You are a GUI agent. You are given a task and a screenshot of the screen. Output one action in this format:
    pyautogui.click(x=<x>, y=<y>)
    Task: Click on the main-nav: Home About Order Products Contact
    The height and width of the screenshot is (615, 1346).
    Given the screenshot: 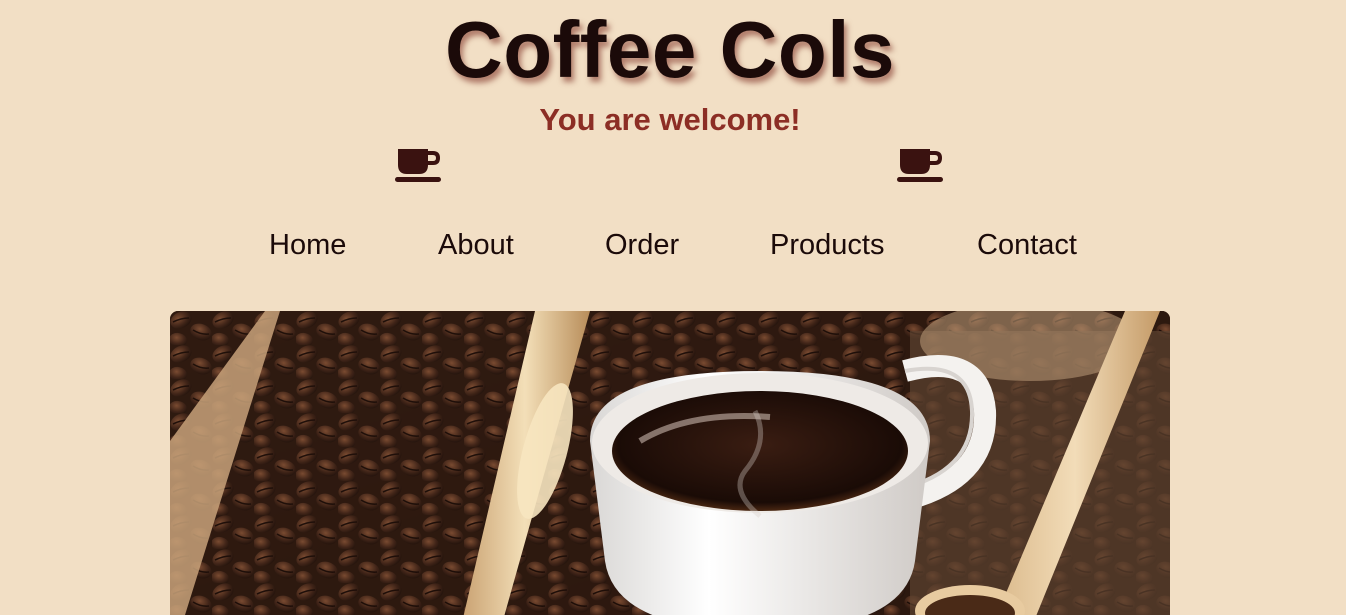 What is the action you would take?
    pyautogui.click(x=673, y=246)
    